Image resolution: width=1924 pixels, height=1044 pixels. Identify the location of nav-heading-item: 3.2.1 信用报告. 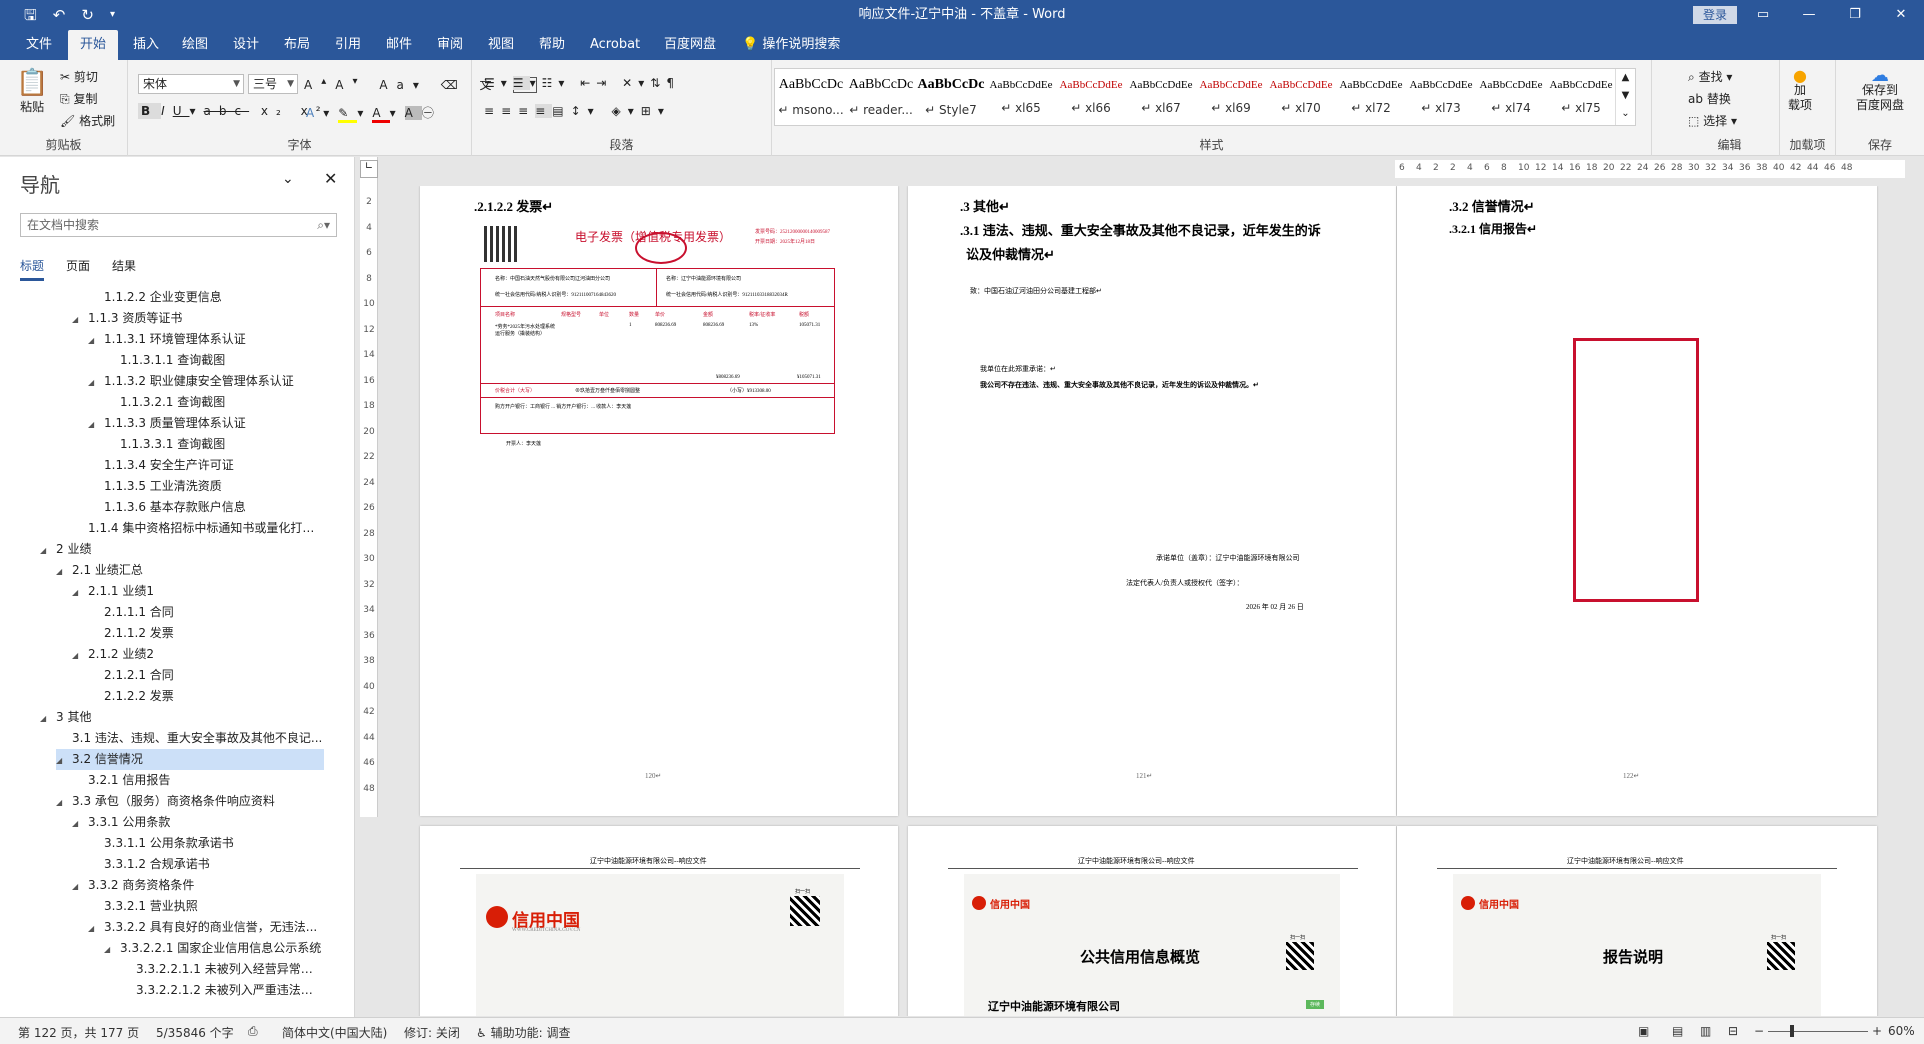
(198, 780).